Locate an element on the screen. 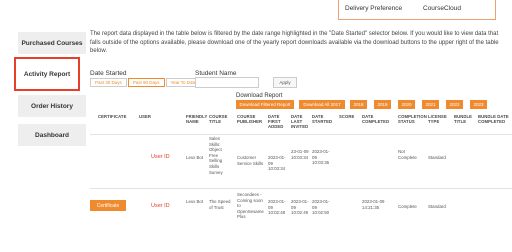 The height and width of the screenshot is (252, 512). certificate-button: Certificate is located at coordinates (108, 205).